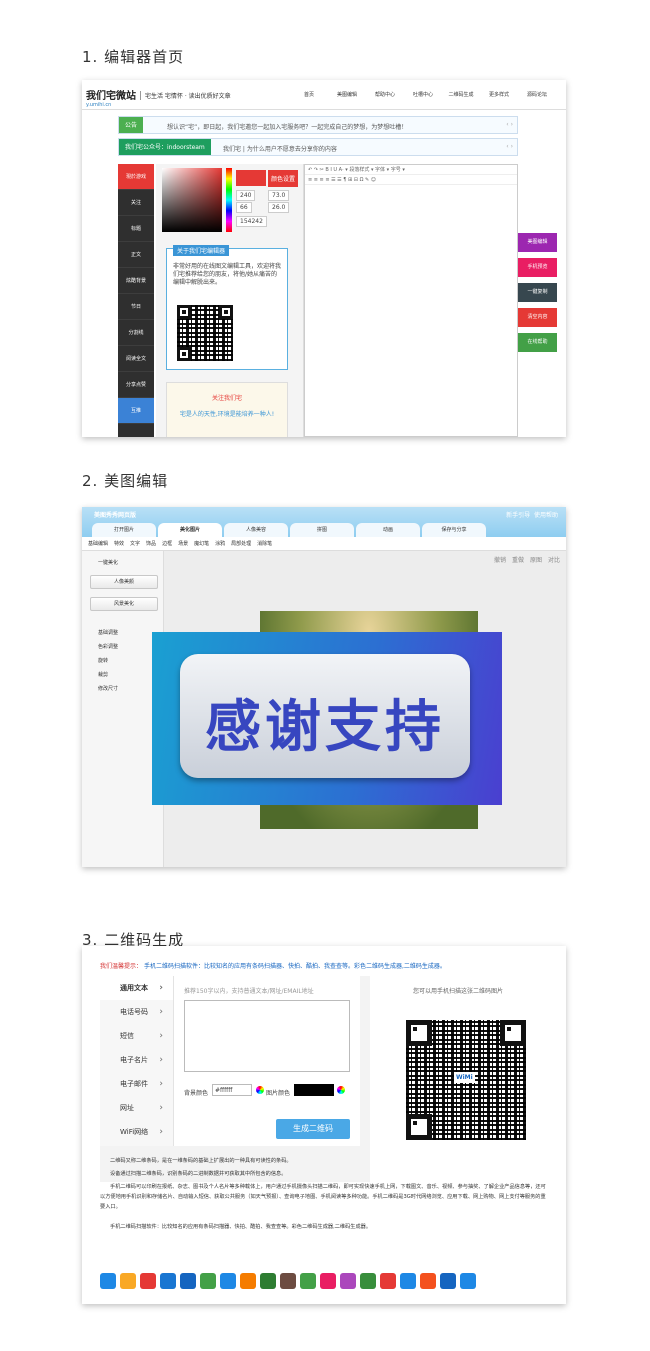 The width and height of the screenshot is (650, 1351). Describe the element at coordinates (124, 530) in the screenshot. I see `tab: 打开图片` at that location.